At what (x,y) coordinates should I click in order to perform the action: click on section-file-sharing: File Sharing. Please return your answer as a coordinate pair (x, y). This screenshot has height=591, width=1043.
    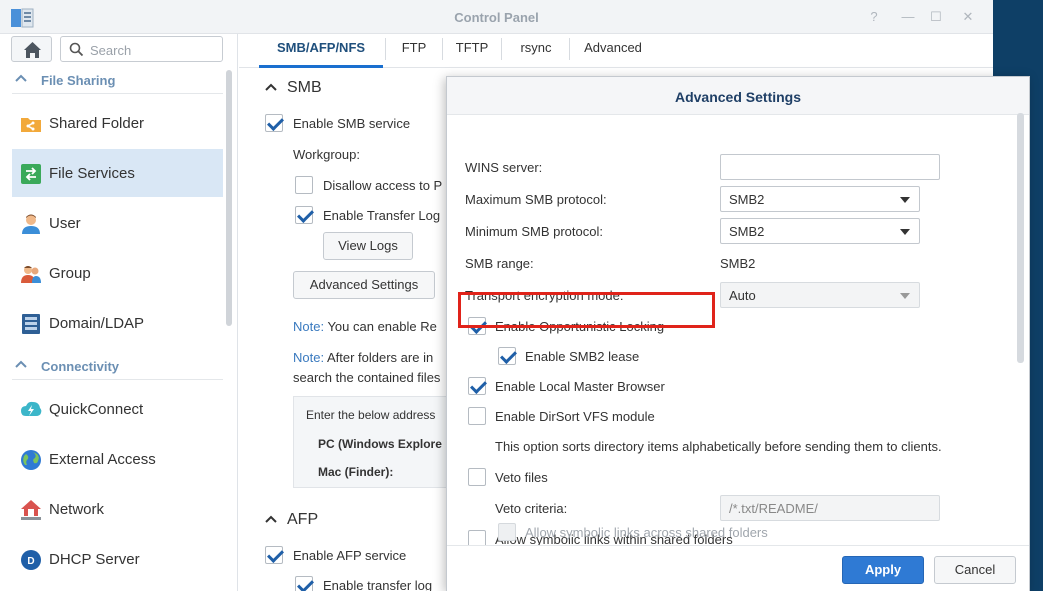
    Looking at the image, I should click on (117, 81).